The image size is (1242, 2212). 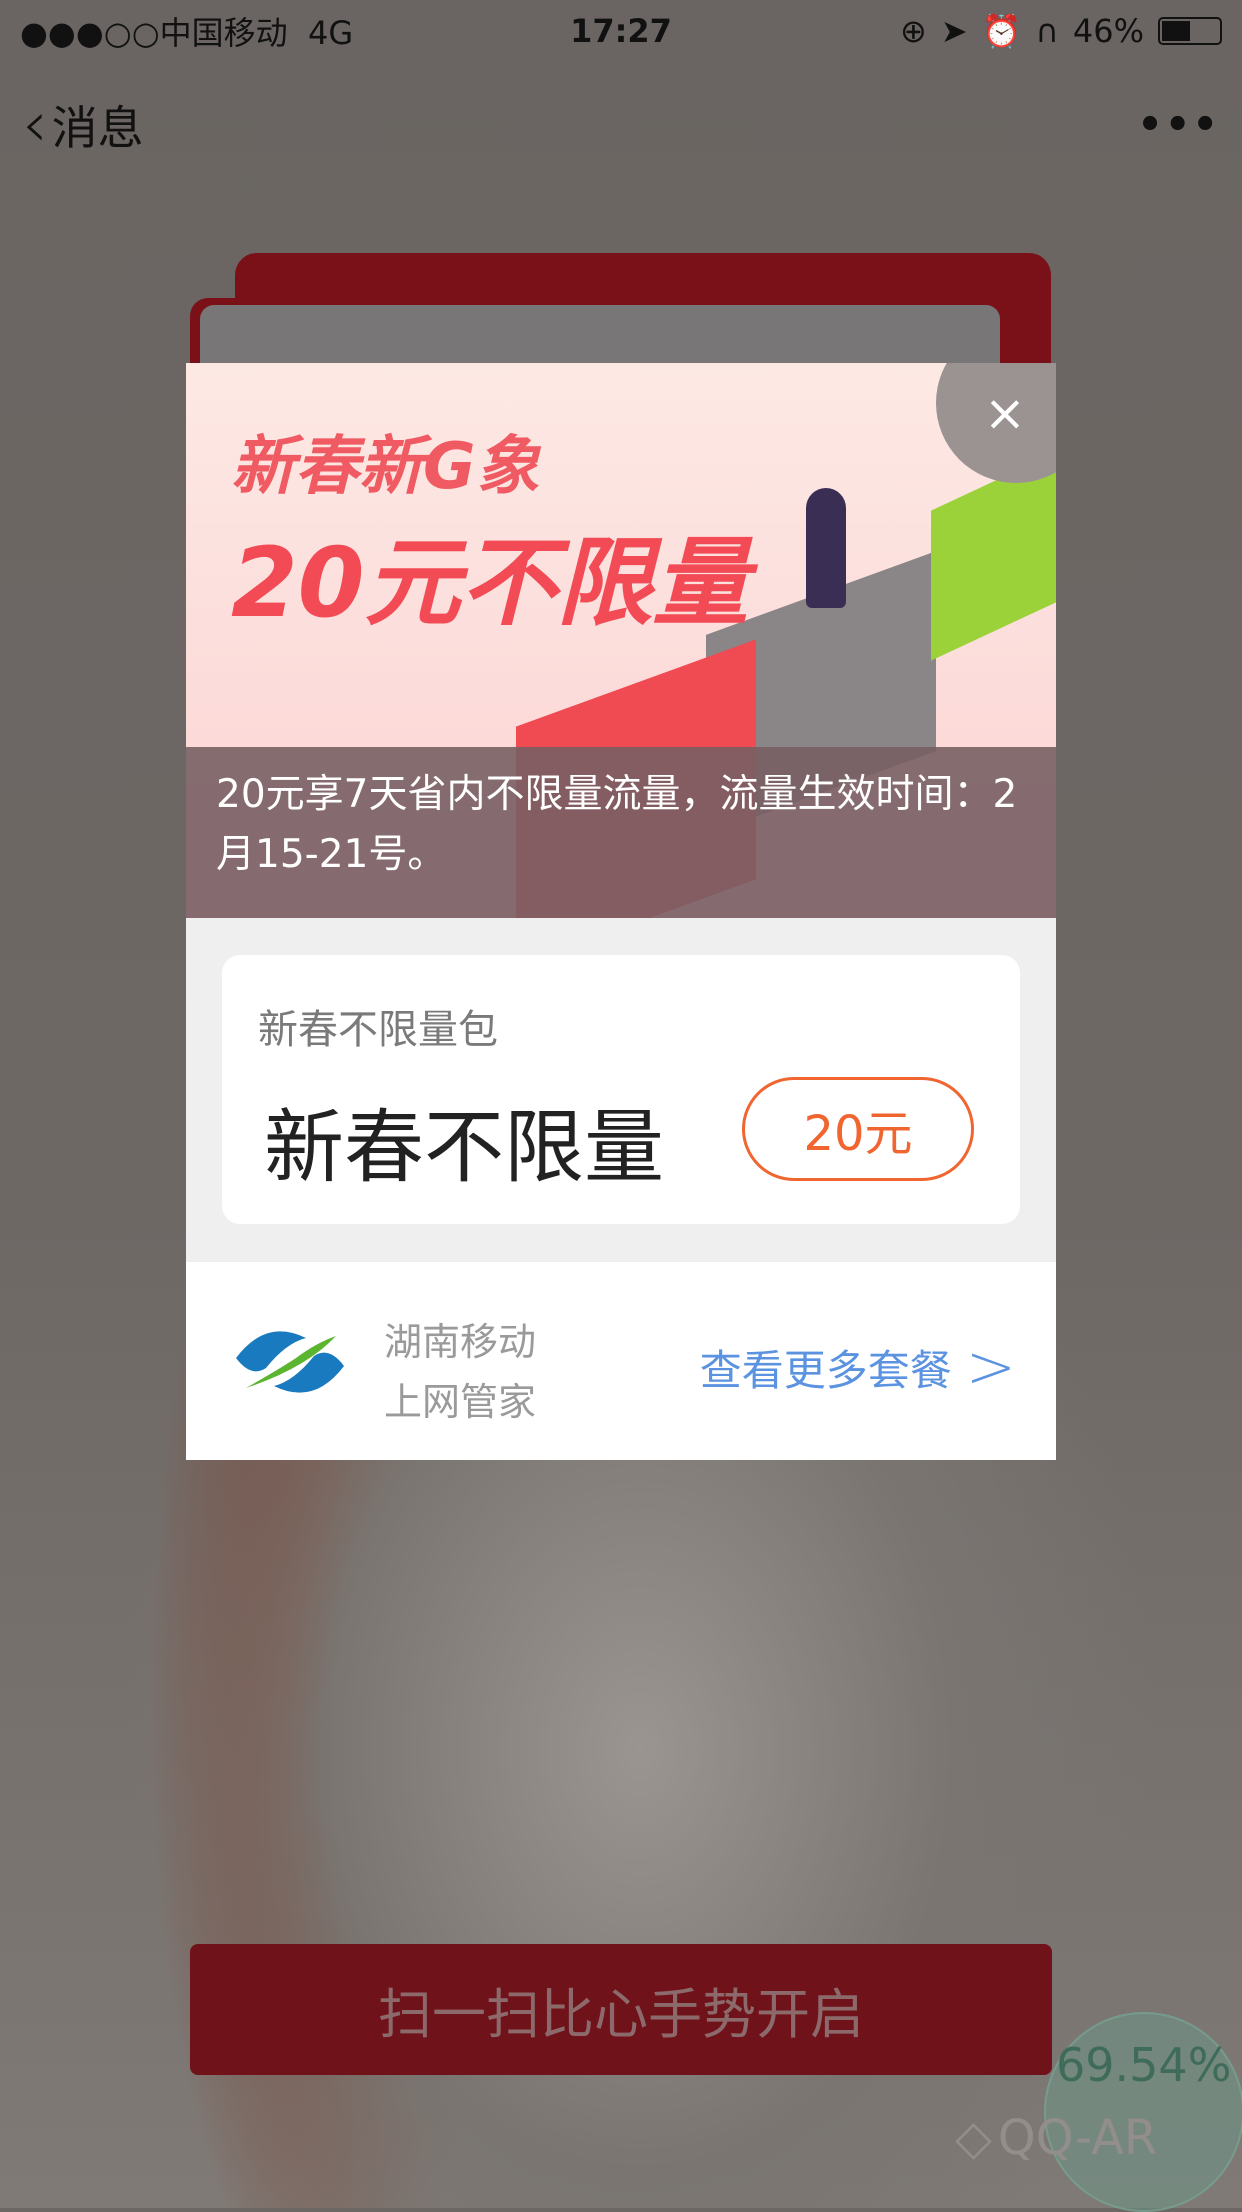 What do you see at coordinates (826, 548) in the screenshot?
I see `banner-pawn` at bounding box center [826, 548].